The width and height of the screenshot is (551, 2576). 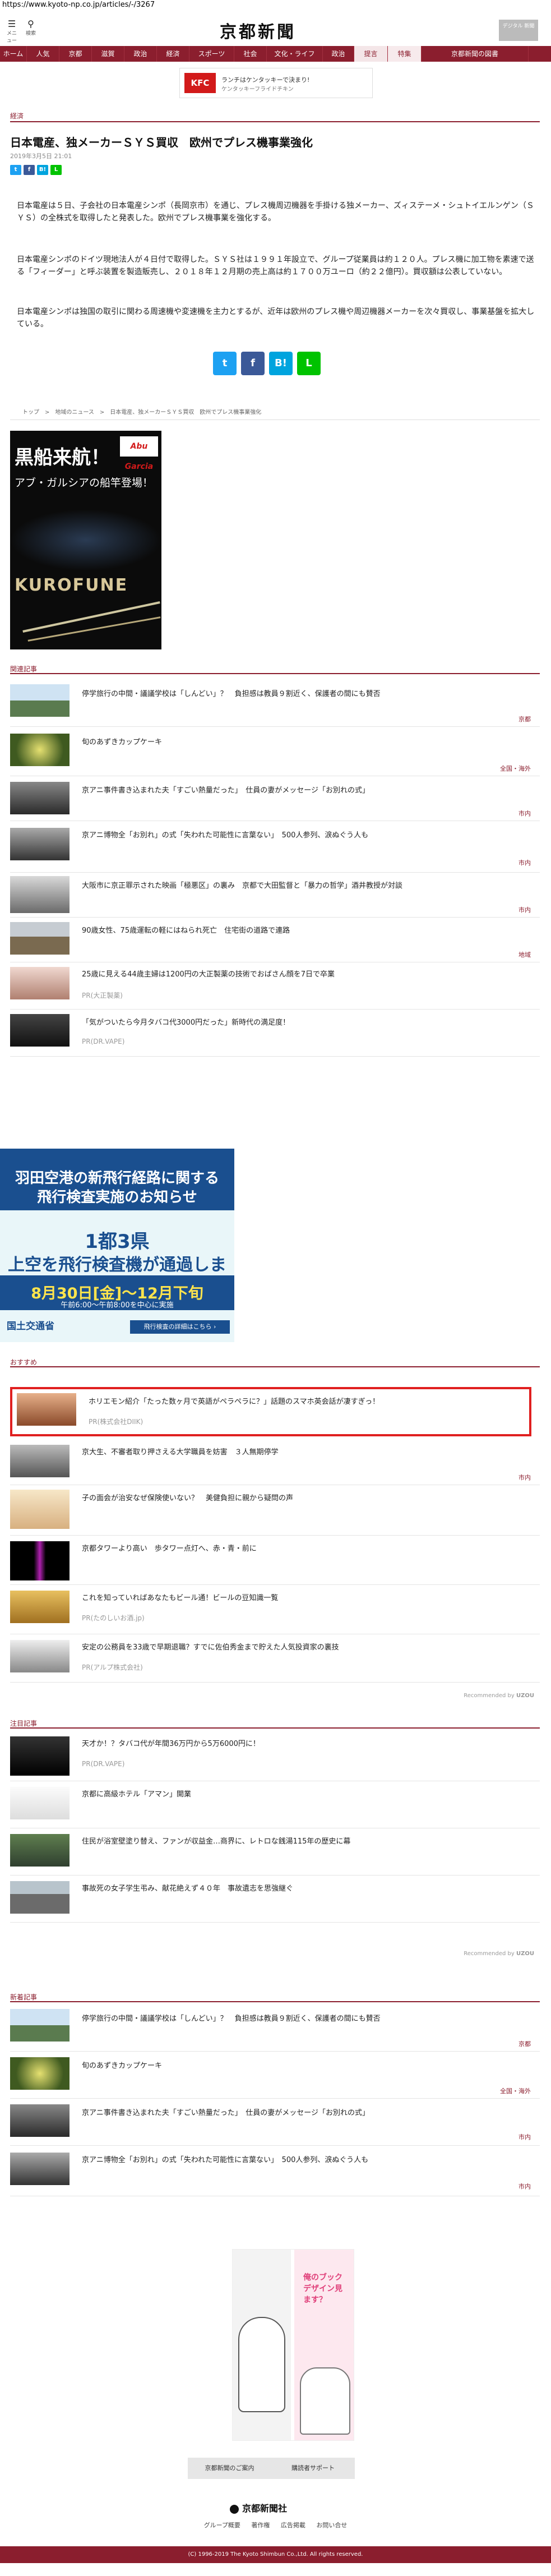 What do you see at coordinates (275, 1851) in the screenshot?
I see `list-item: 住民が浴室壁塗り替え、ファンが収益金…商界に、レトロな銭湯115年の歴史に幕` at bounding box center [275, 1851].